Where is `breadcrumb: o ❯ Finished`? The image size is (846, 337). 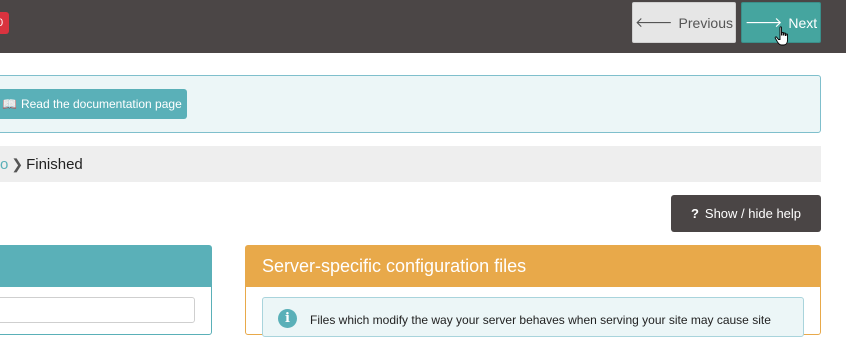
breadcrumb: o ❯ Finished is located at coordinates (410, 164).